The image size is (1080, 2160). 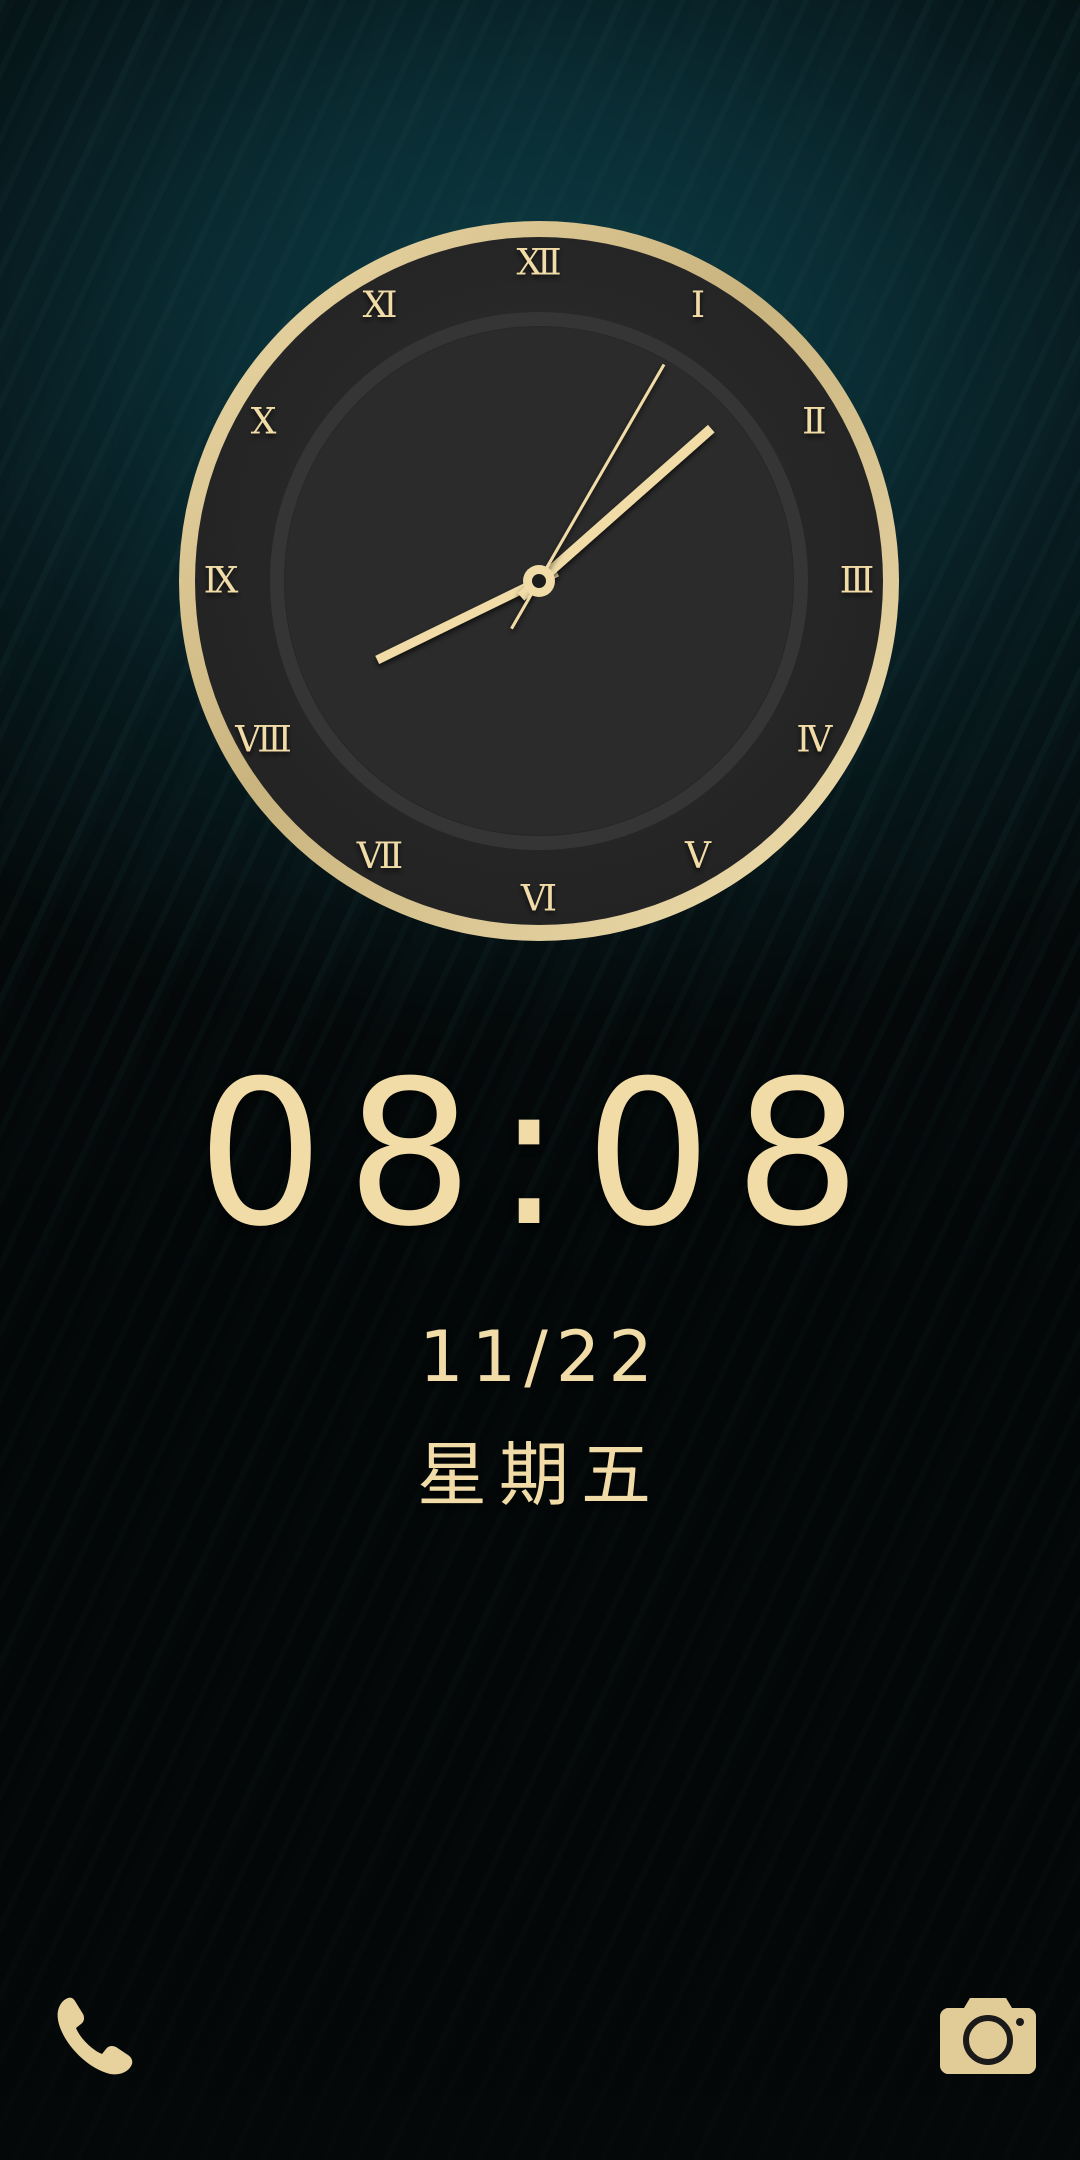 What do you see at coordinates (698, 856) in the screenshot?
I see `clock-numeral-5: Ⅴ` at bounding box center [698, 856].